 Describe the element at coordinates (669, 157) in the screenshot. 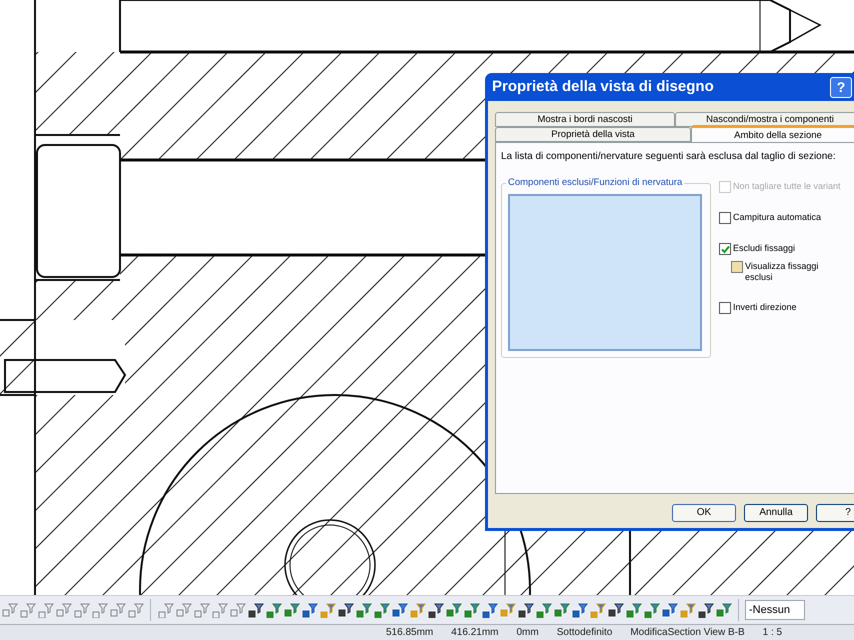

I see `description-text: La lista di componenti/nervature seguenti sarà esclusa dal taglio di sezione:` at that location.